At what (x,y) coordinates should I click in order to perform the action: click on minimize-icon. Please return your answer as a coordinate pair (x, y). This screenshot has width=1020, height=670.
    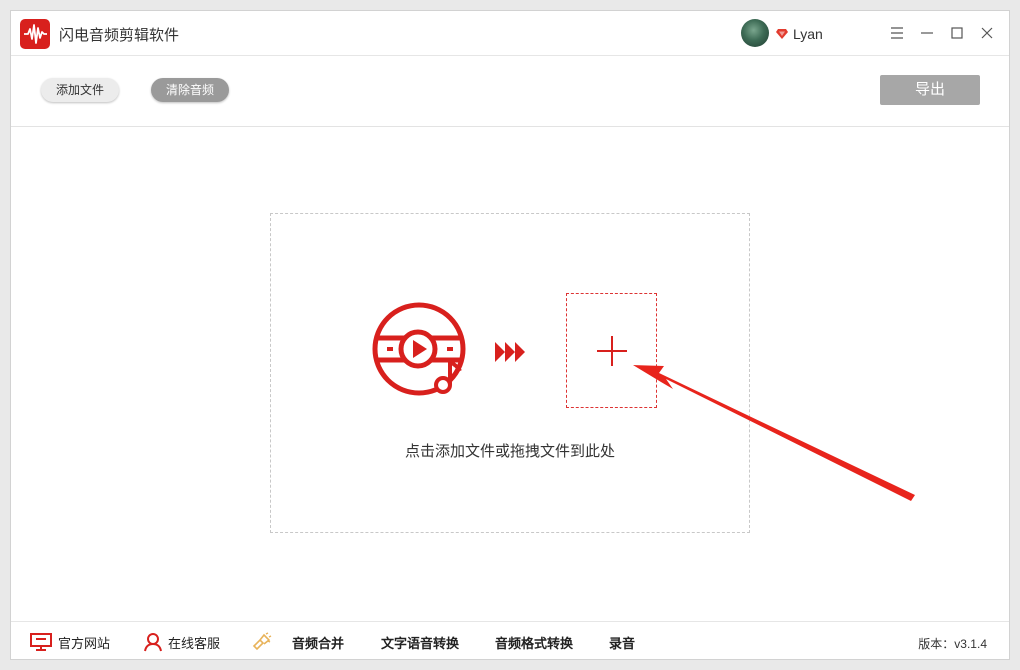
    Looking at the image, I should click on (927, 33).